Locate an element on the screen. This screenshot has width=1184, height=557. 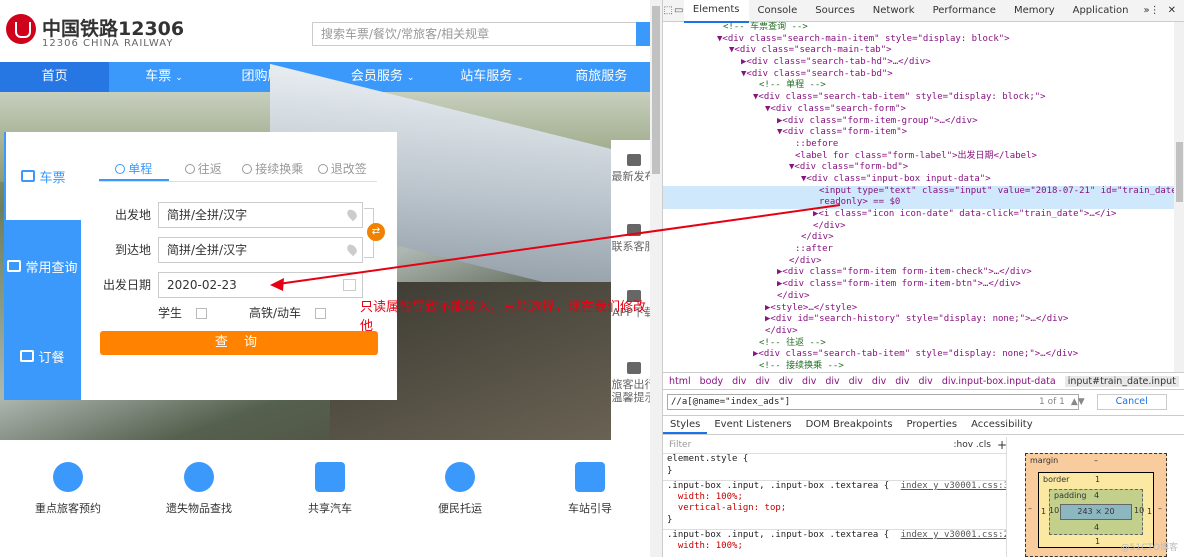
styles-subtab: DOM Breakpoints is located at coordinates (849, 425).